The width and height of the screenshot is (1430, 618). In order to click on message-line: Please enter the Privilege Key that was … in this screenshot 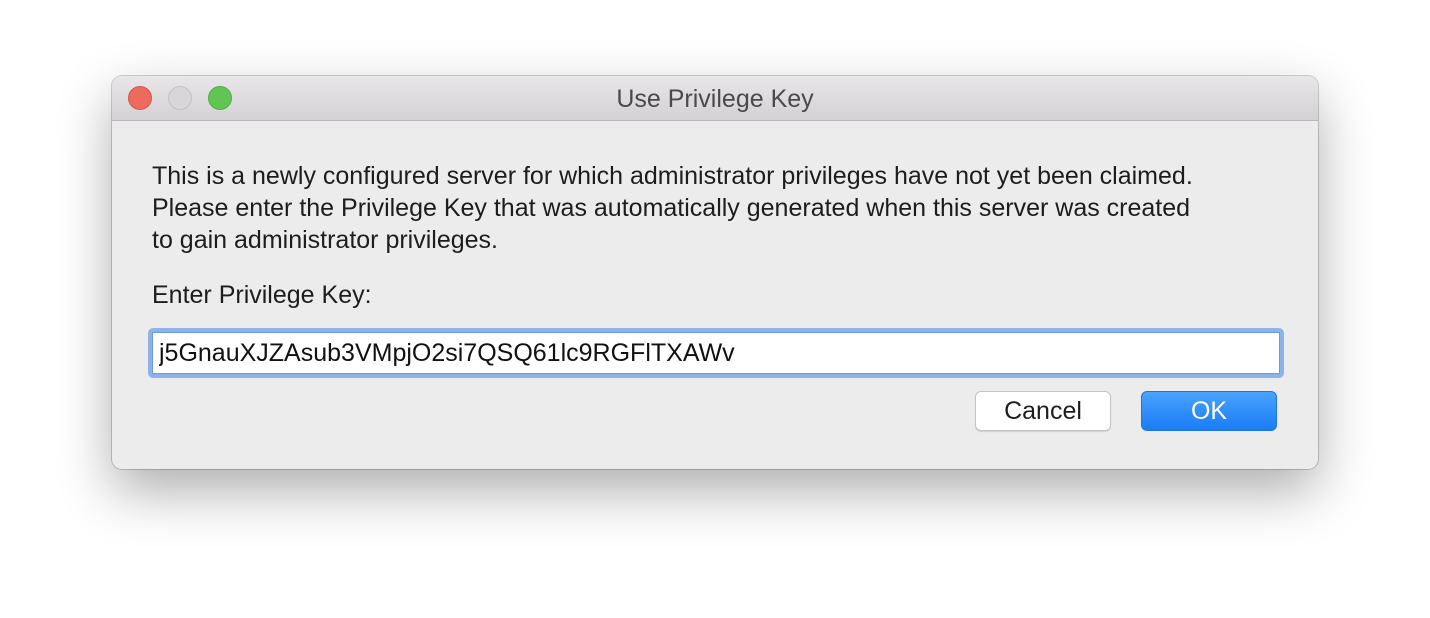, I will do `click(671, 208)`.